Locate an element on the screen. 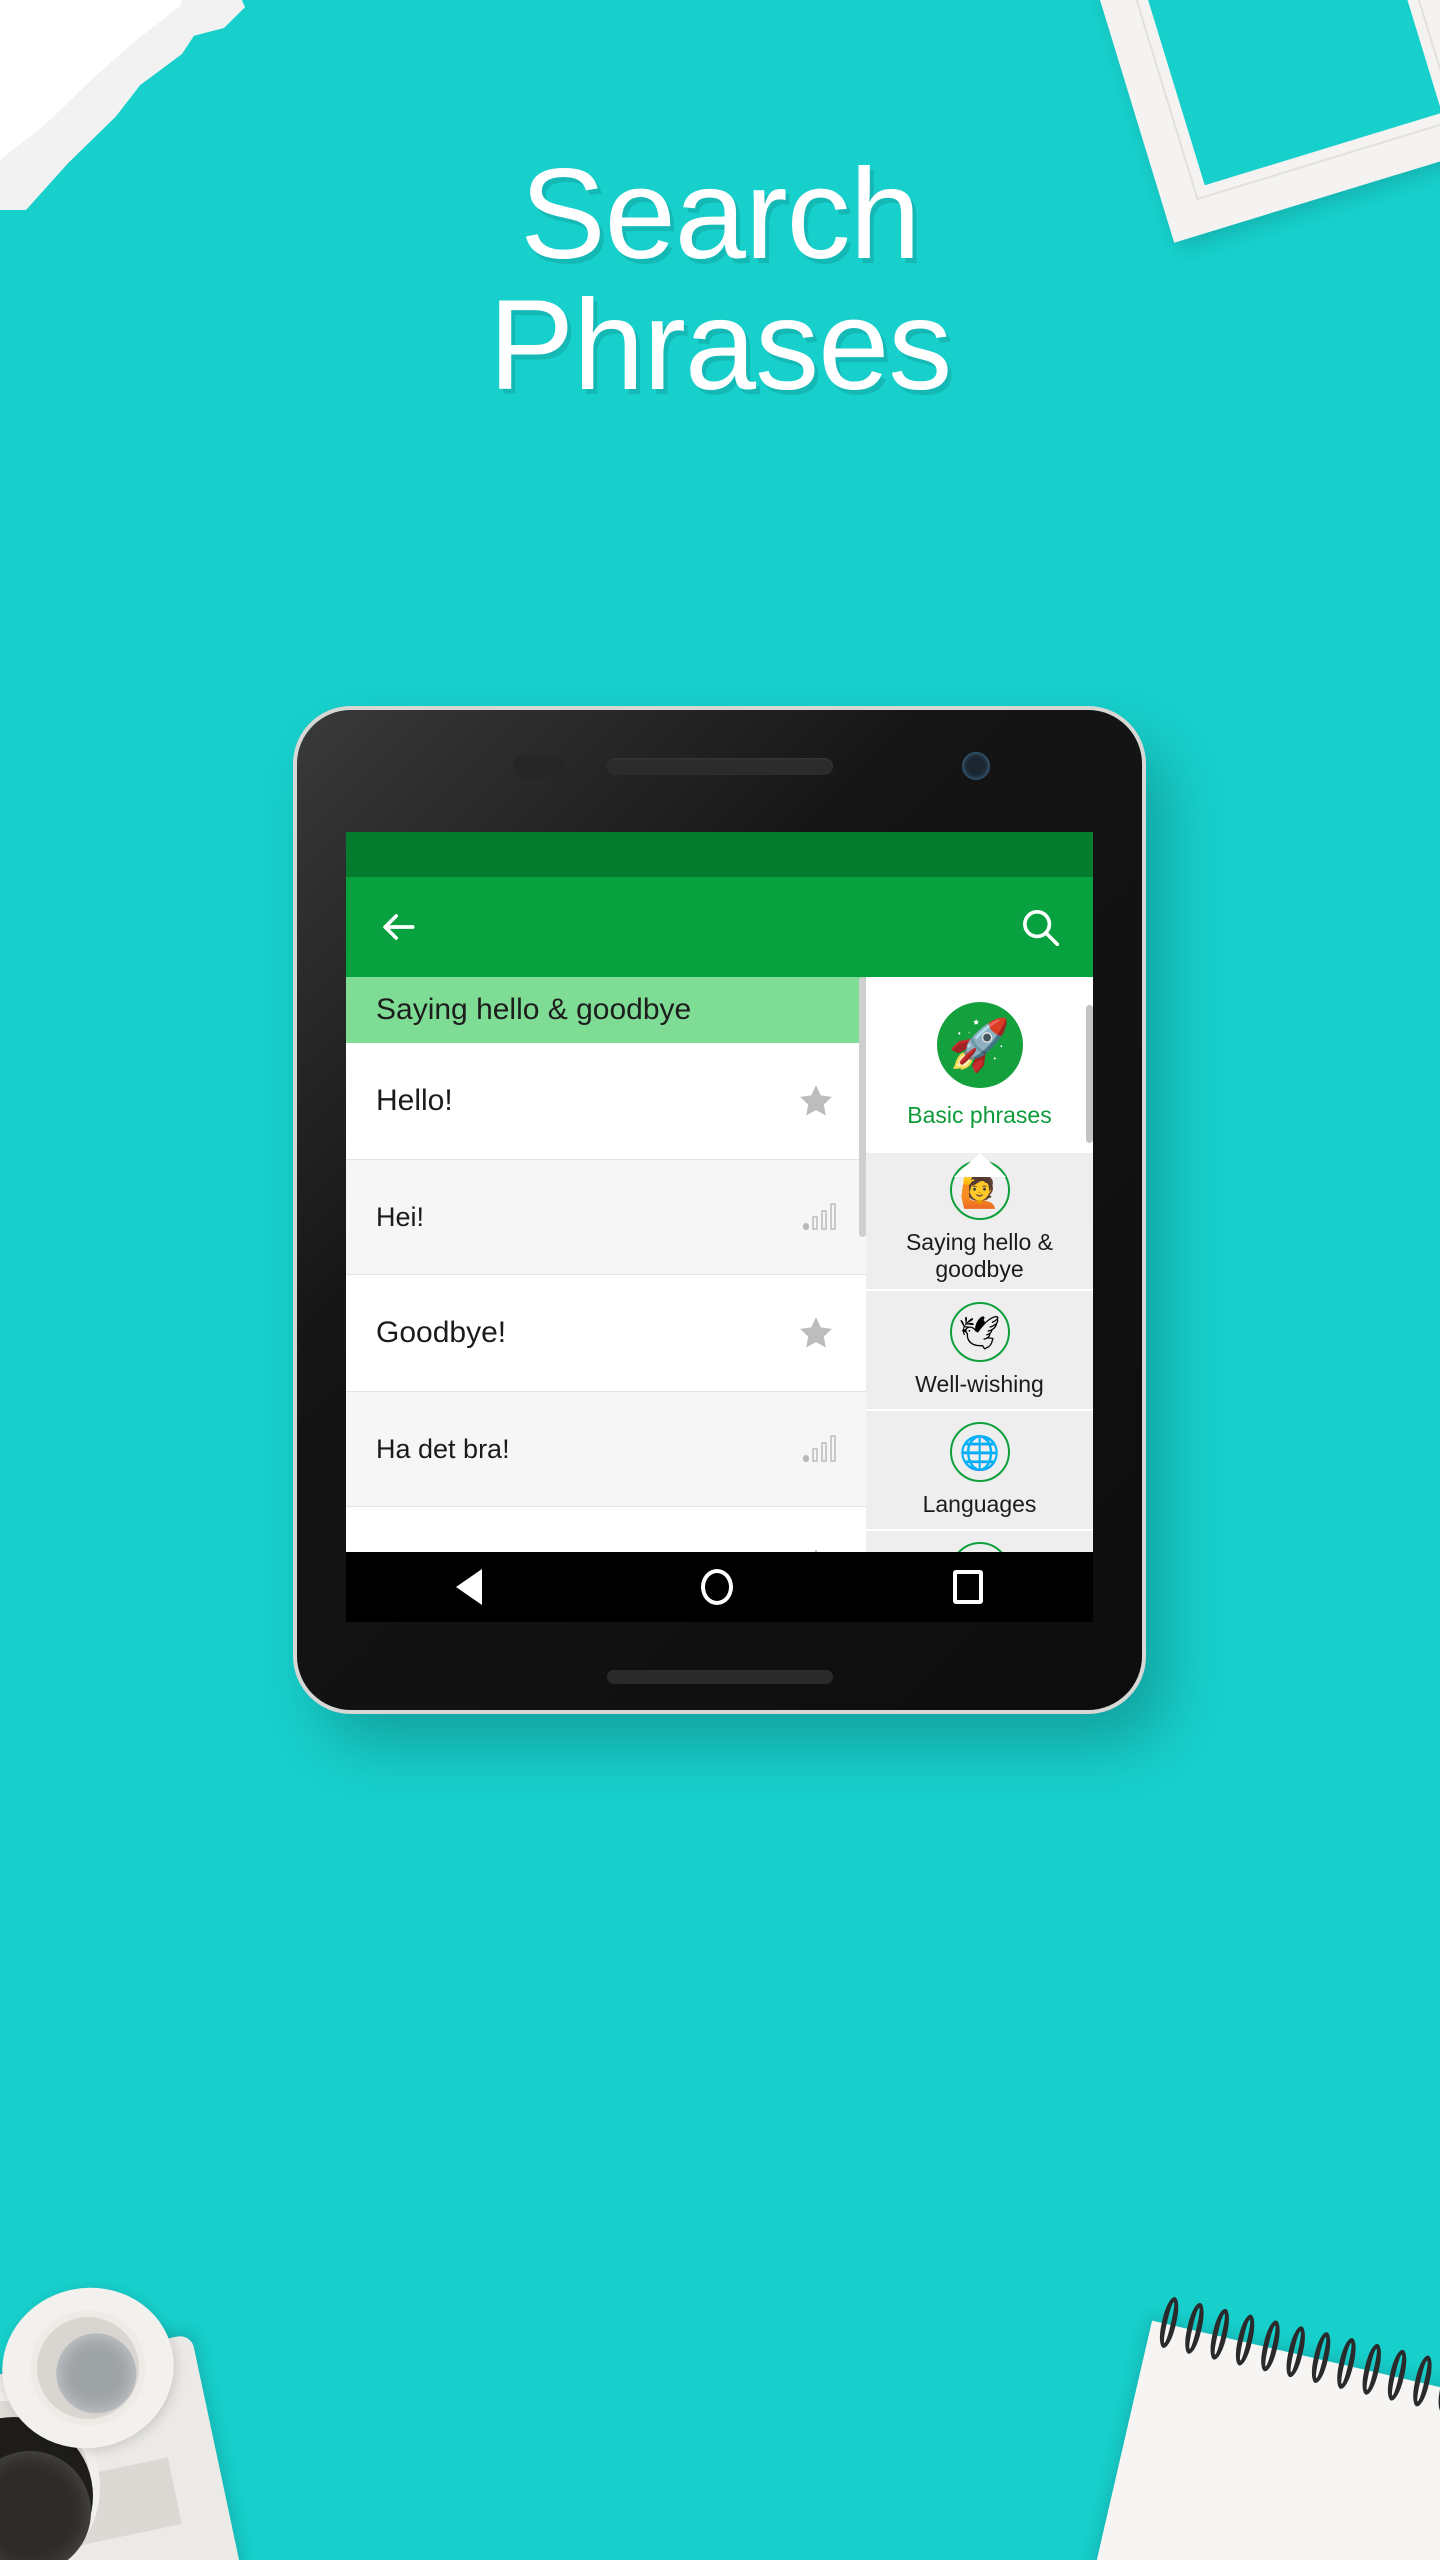 This screenshot has width=1440, height=2560. dove-glyph: 🕊 is located at coordinates (979, 1332).